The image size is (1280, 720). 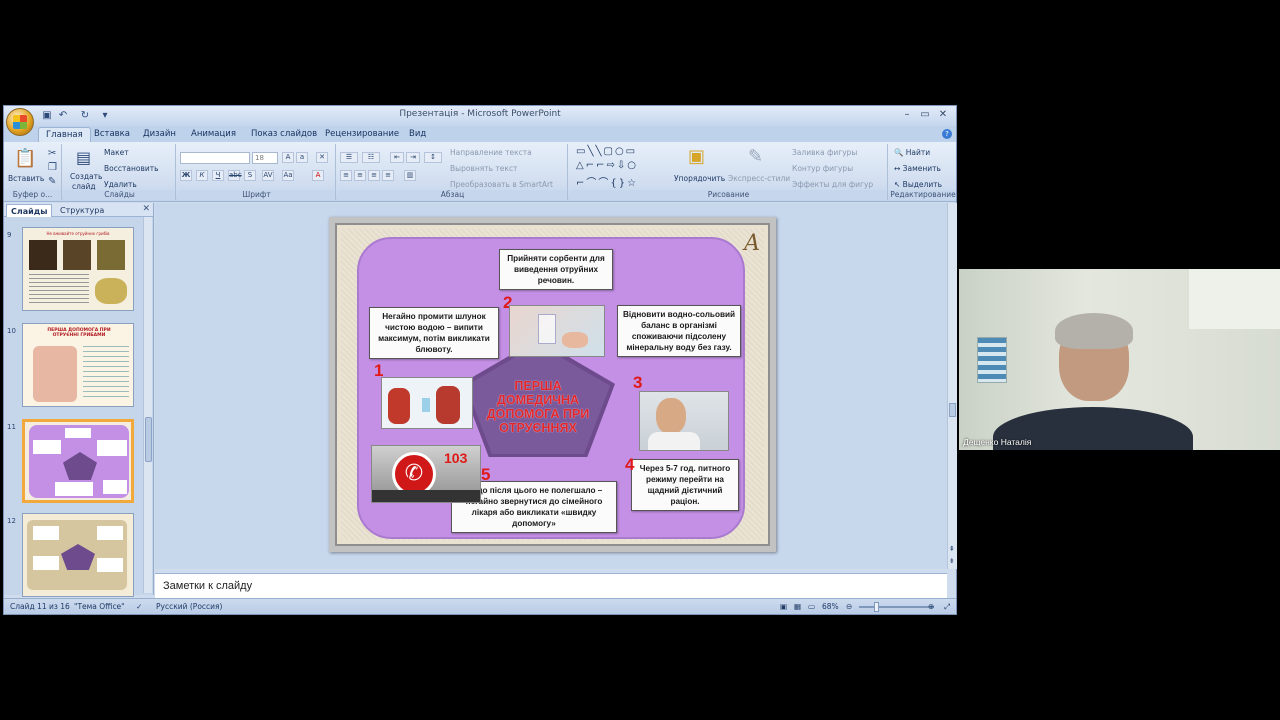 What do you see at coordinates (371, 157) in the screenshot?
I see `numbering-button: ☷` at bounding box center [371, 157].